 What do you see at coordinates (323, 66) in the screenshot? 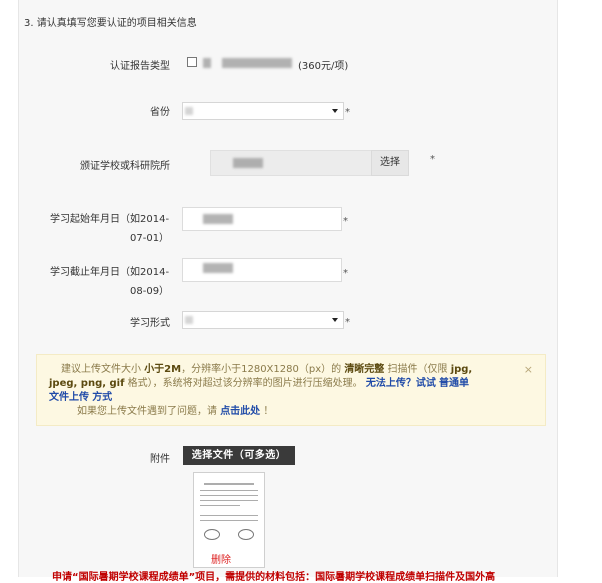
I see `report-type-price: (360元/项)` at bounding box center [323, 66].